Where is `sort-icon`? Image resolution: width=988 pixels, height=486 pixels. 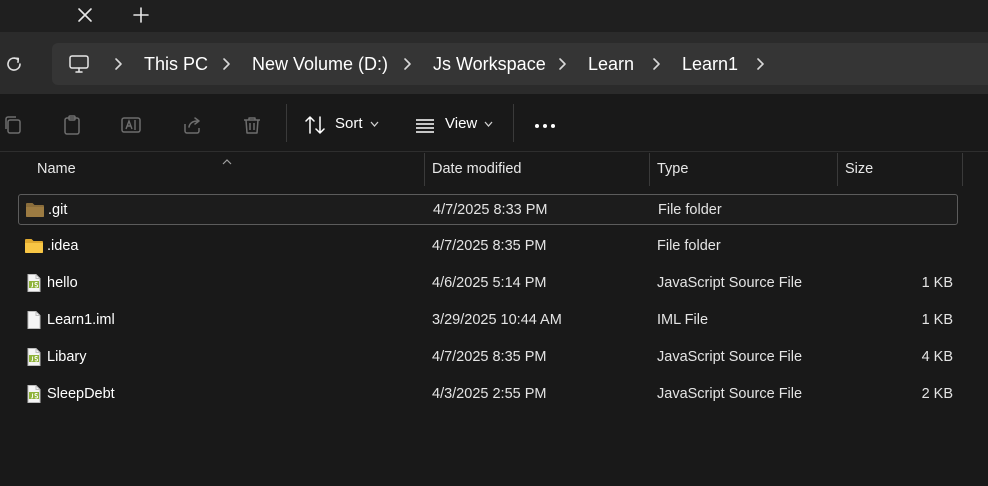
sort-icon is located at coordinates (315, 125).